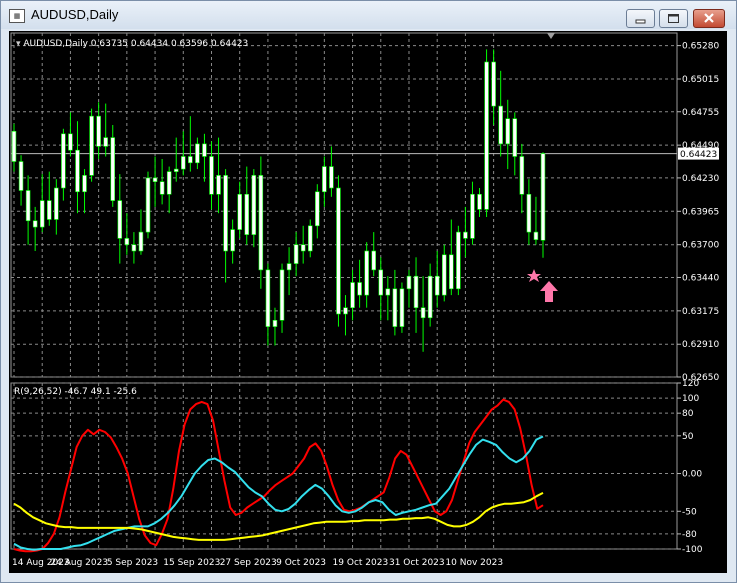 This screenshot has width=737, height=583. Describe the element at coordinates (700, 113) in the screenshot. I see `price-tick-label: 0.64755` at that location.